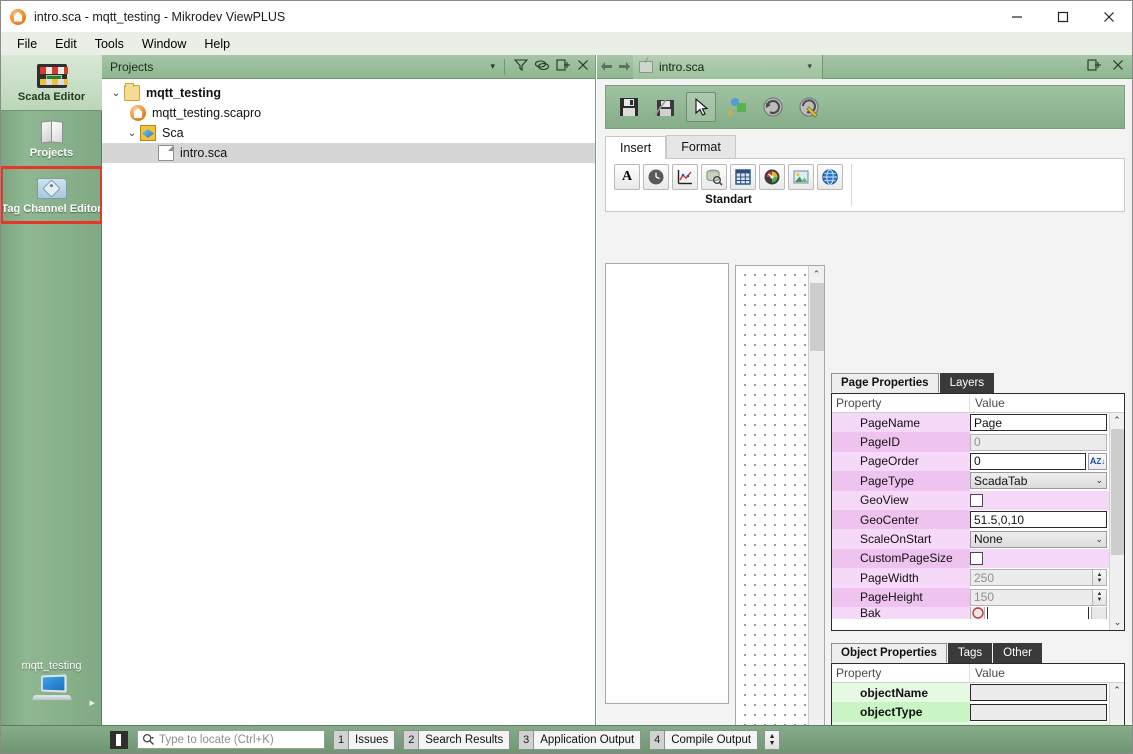 The height and width of the screenshot is (754, 1133). What do you see at coordinates (627, 177) in the screenshot?
I see `insert-text-button: A` at bounding box center [627, 177].